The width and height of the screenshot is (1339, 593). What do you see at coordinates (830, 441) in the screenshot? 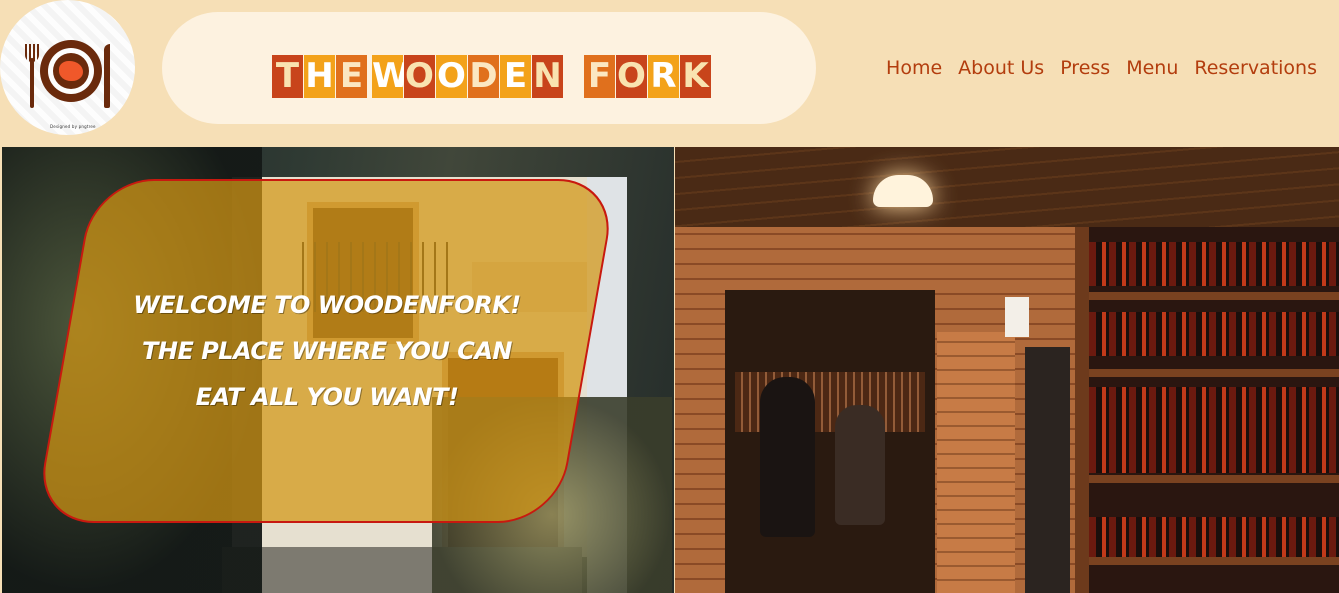
I see `archway` at bounding box center [830, 441].